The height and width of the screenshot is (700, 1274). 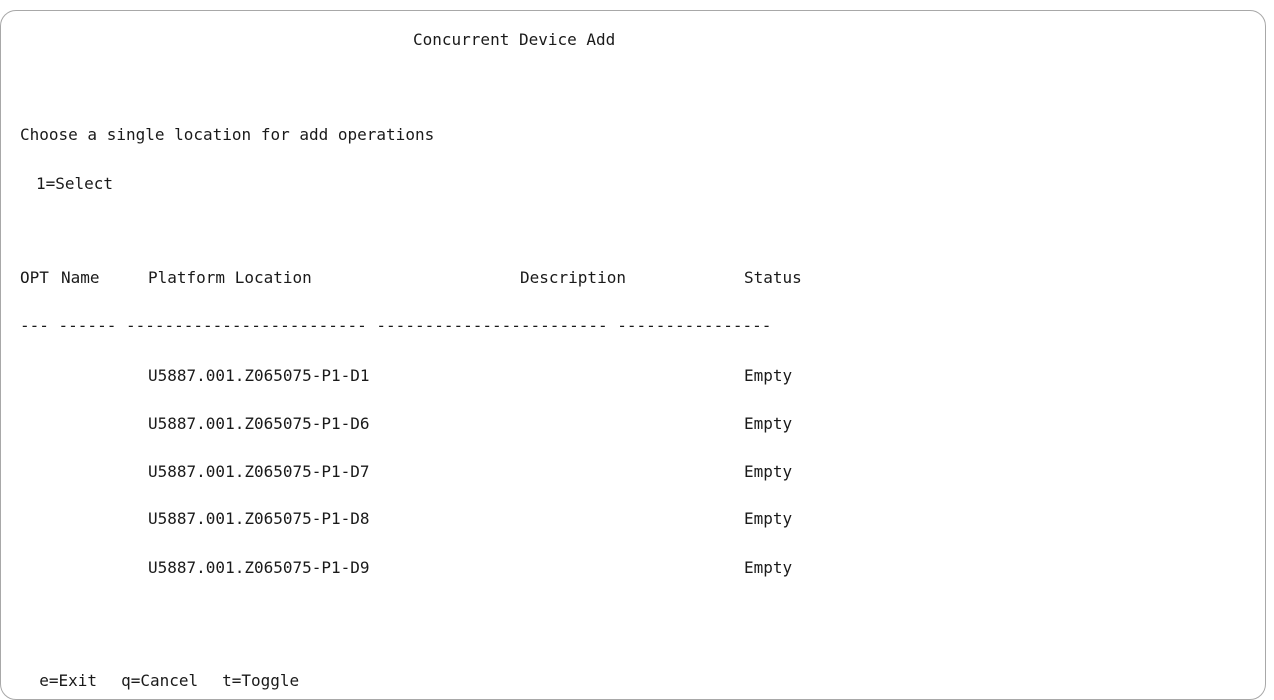 I want to click on column-header-platform-location: Platform Location, so click(x=230, y=277).